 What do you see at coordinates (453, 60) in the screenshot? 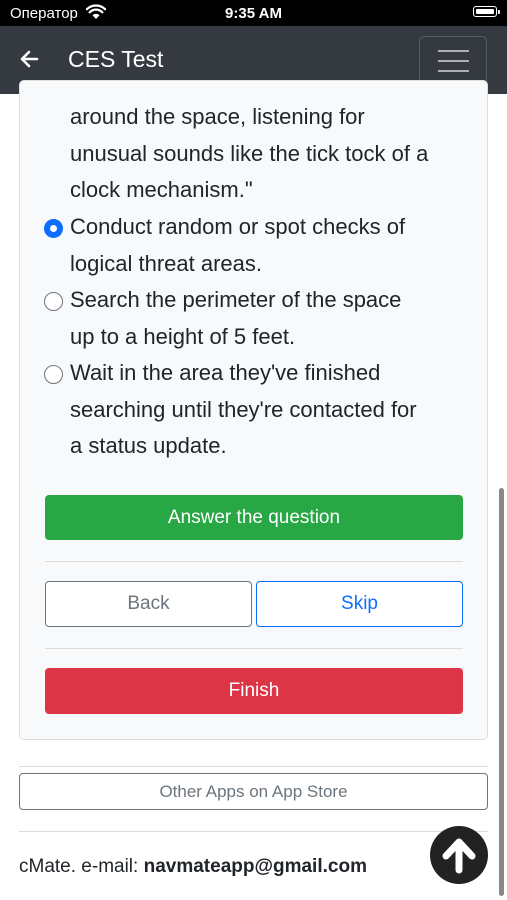
I see `hamburger-menu-icon` at bounding box center [453, 60].